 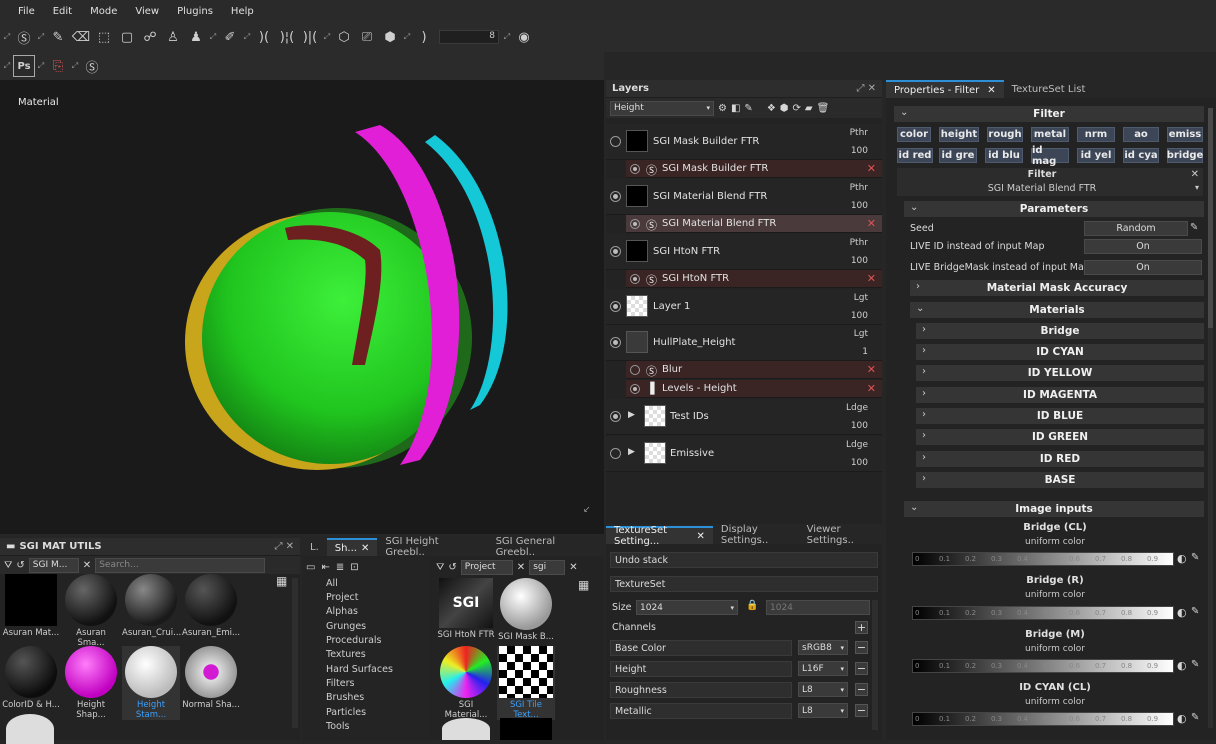 What do you see at coordinates (744, 307) in the screenshot?
I see `layer-row: Layer 1 Lgt 100` at bounding box center [744, 307].